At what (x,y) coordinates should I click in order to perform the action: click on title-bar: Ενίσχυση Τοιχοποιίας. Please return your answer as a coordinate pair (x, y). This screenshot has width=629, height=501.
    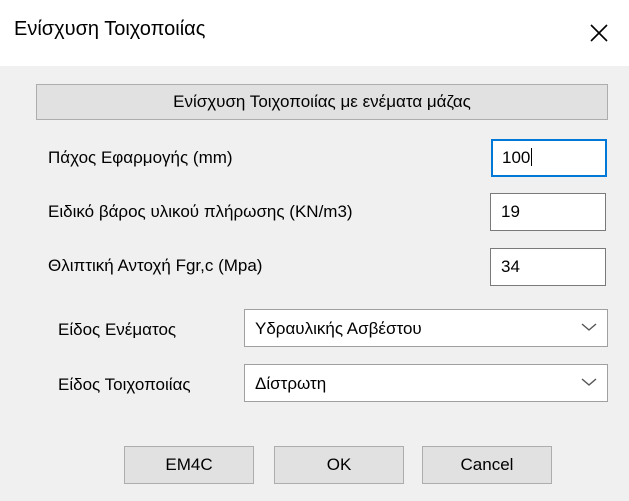
    Looking at the image, I should click on (314, 33).